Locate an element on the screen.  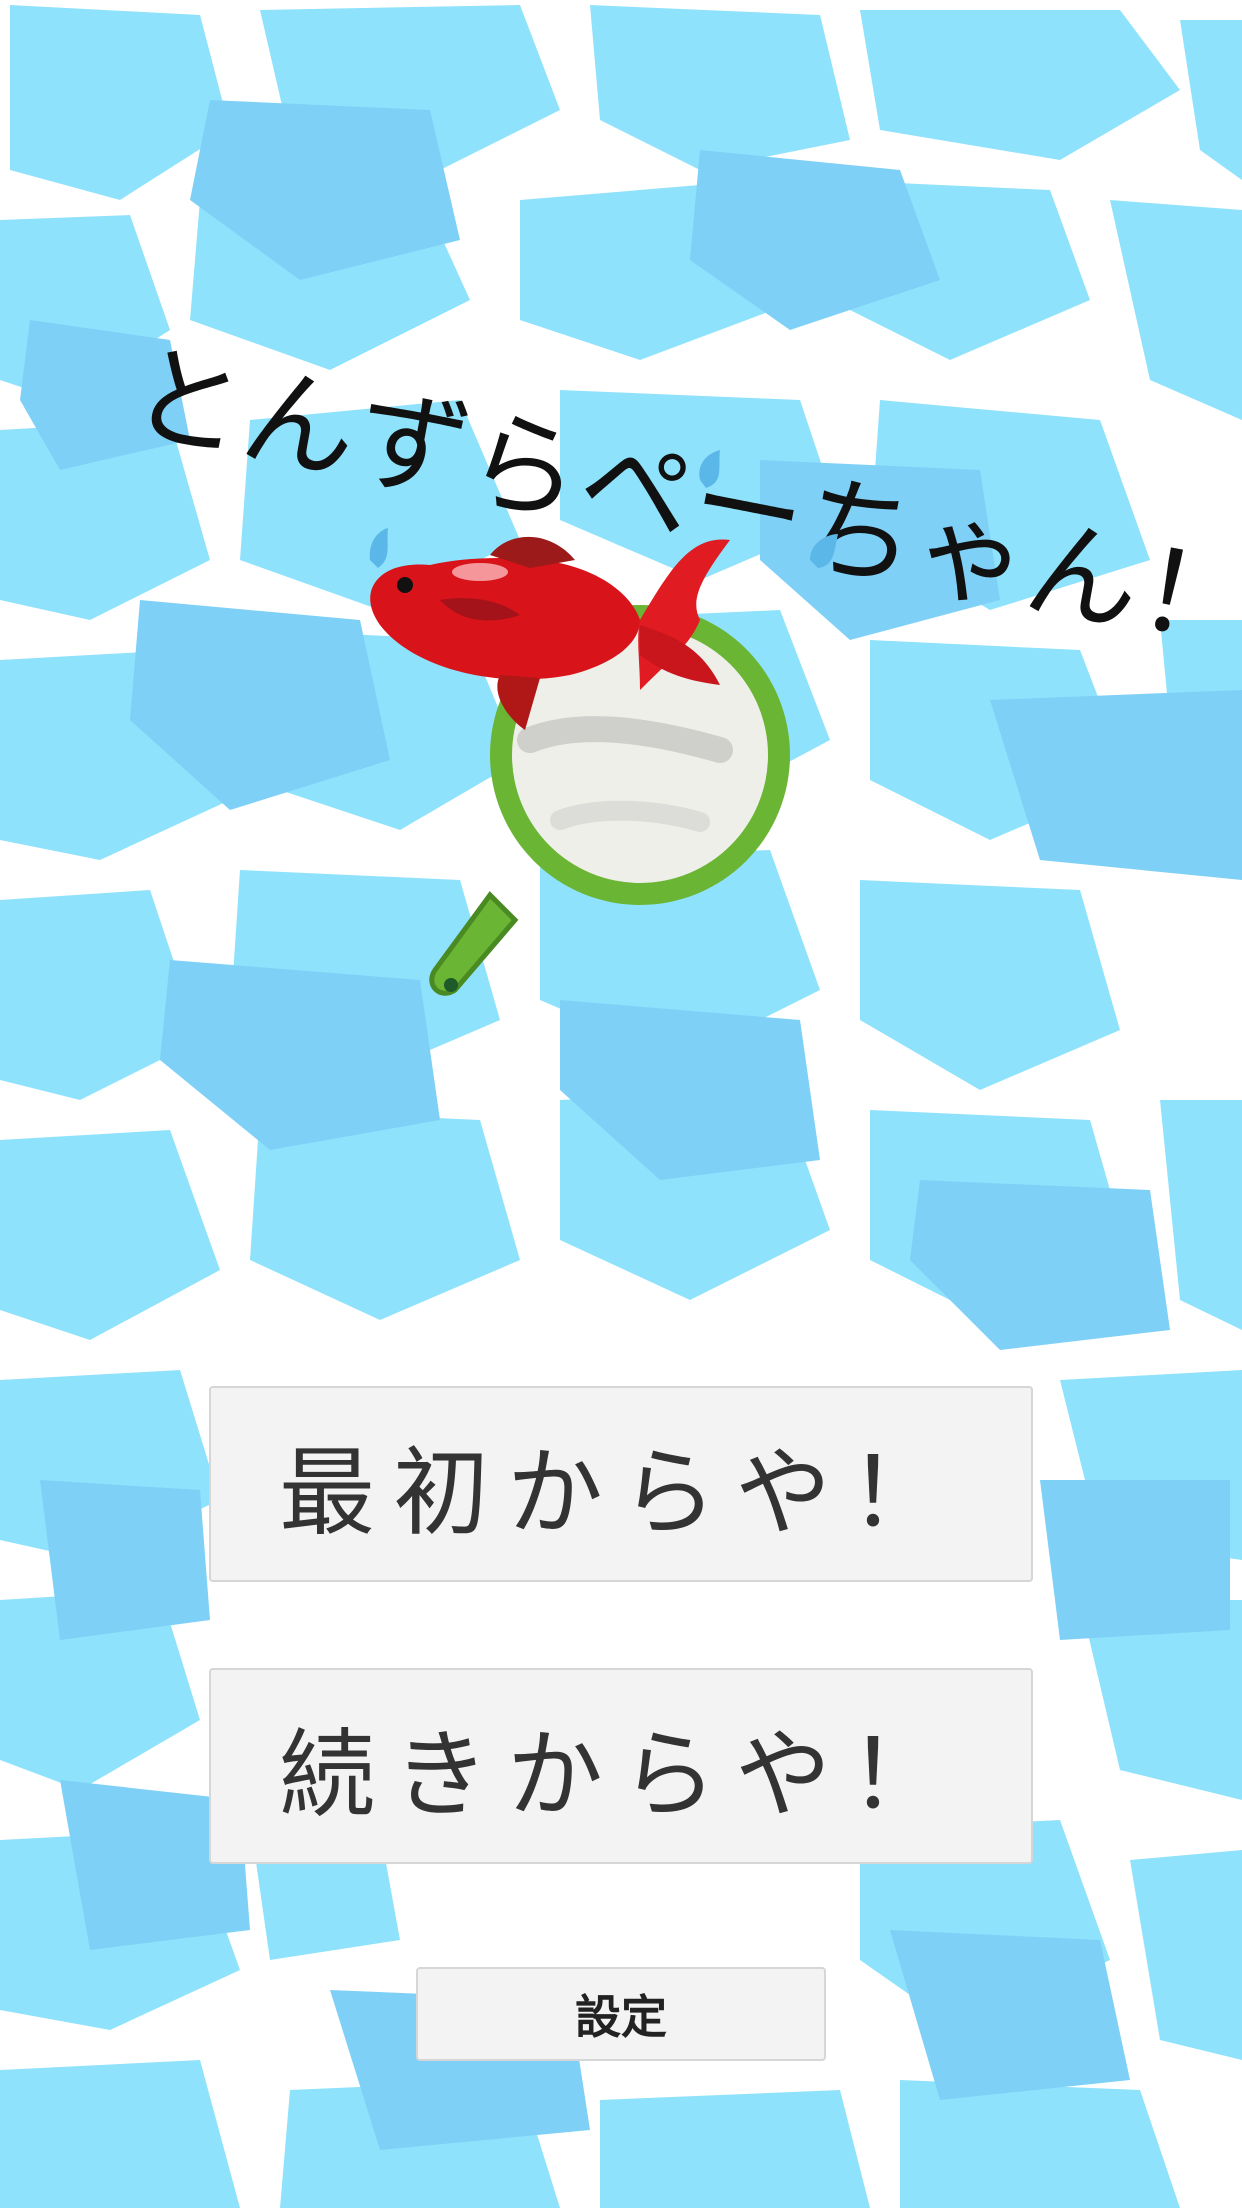
start-new-game-button: 最初からや！ is located at coordinates (621, 1484).